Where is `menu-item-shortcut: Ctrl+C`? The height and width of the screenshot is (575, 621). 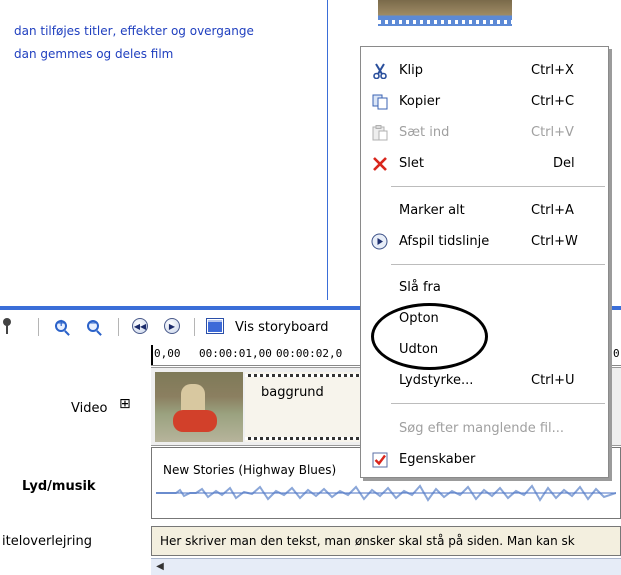
menu-item-shortcut: Ctrl+C is located at coordinates (553, 101).